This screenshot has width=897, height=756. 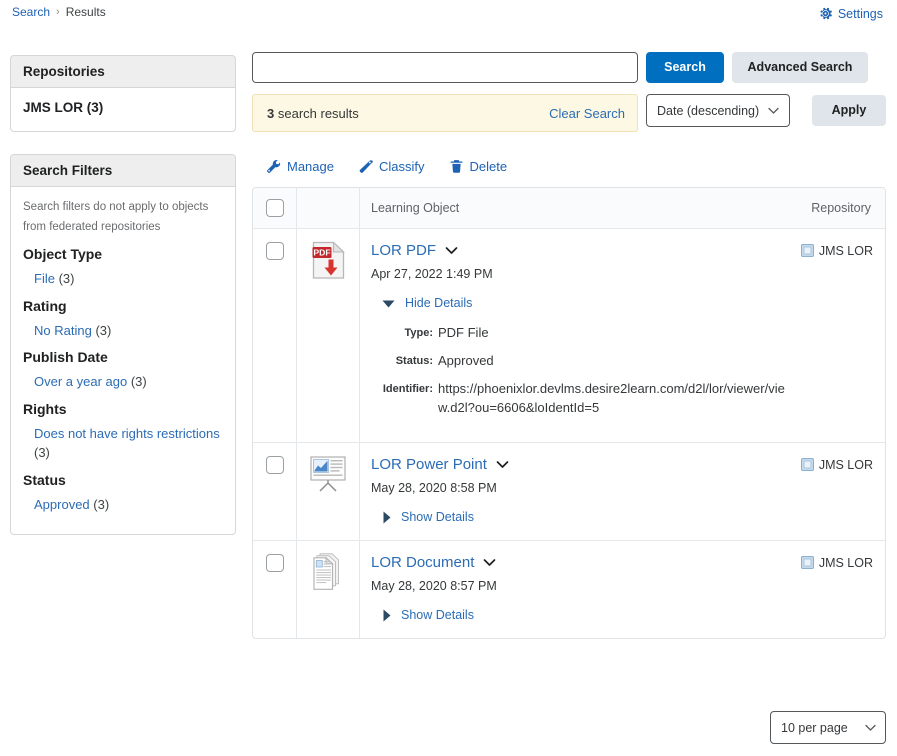 I want to click on column-header-learning-object: Learning Object, so click(x=415, y=208).